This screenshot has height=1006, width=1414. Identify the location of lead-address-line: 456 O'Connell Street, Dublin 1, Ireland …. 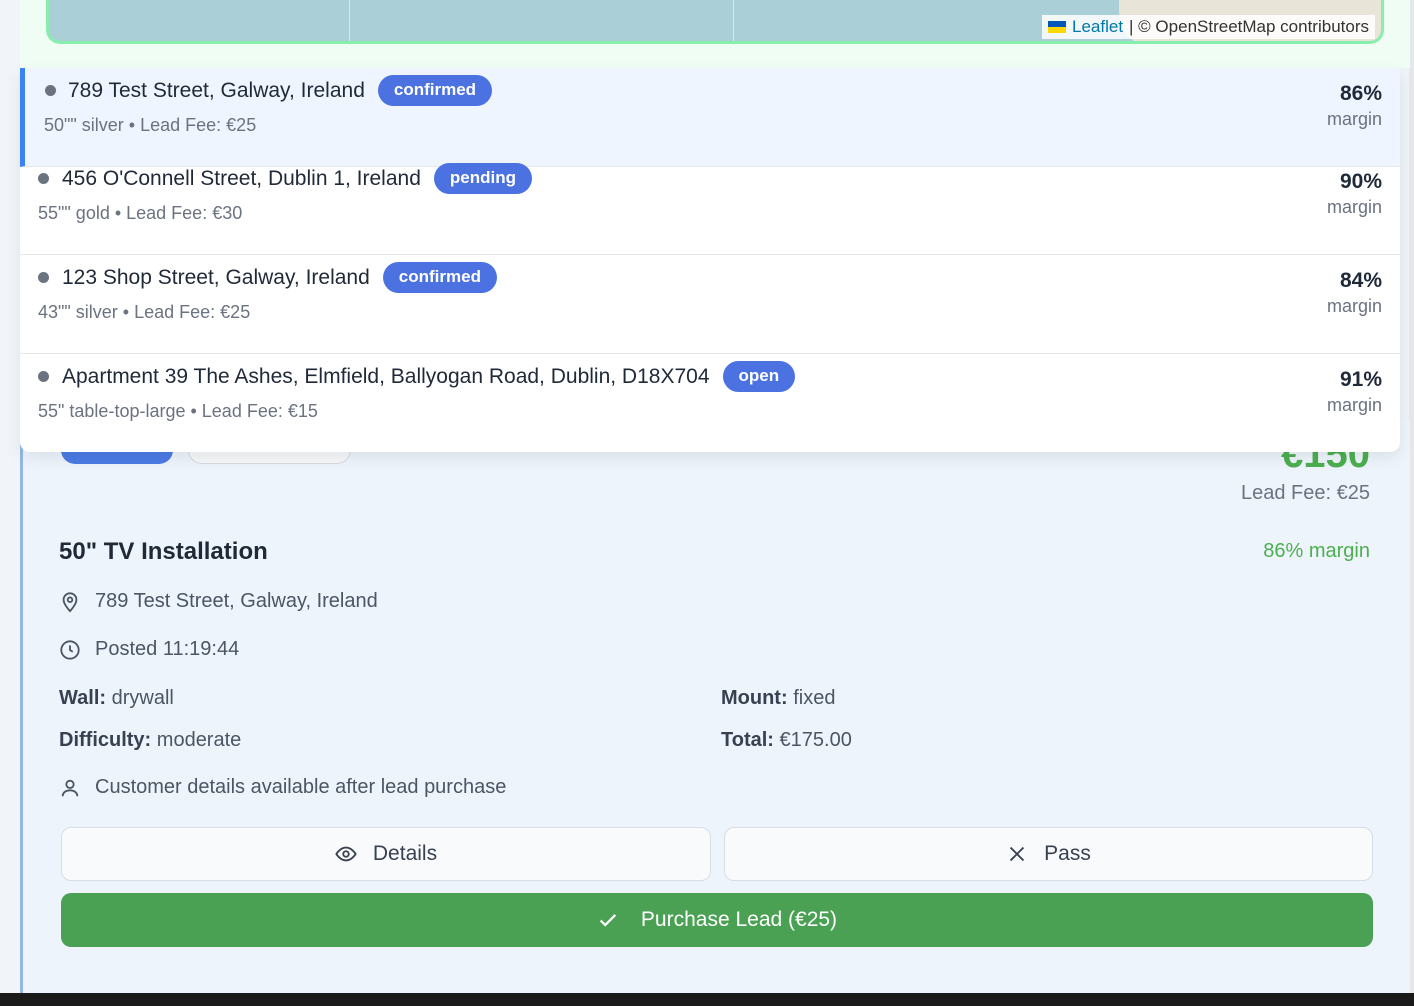
(297, 178).